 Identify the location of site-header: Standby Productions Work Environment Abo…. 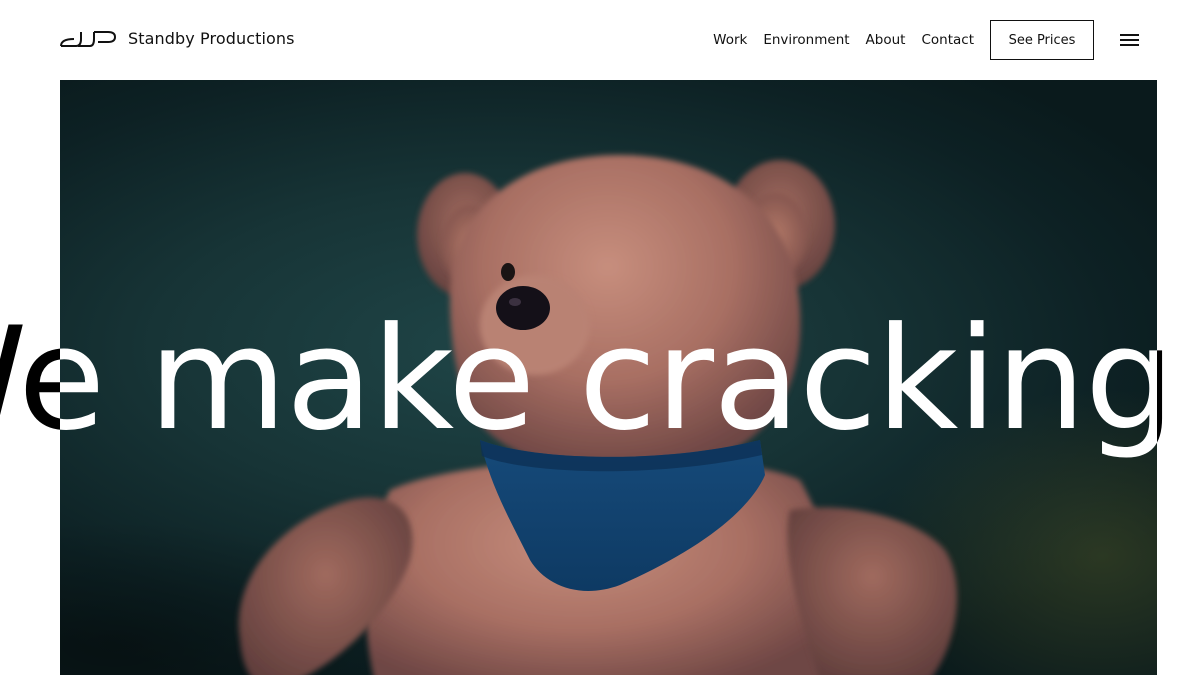
(600, 40).